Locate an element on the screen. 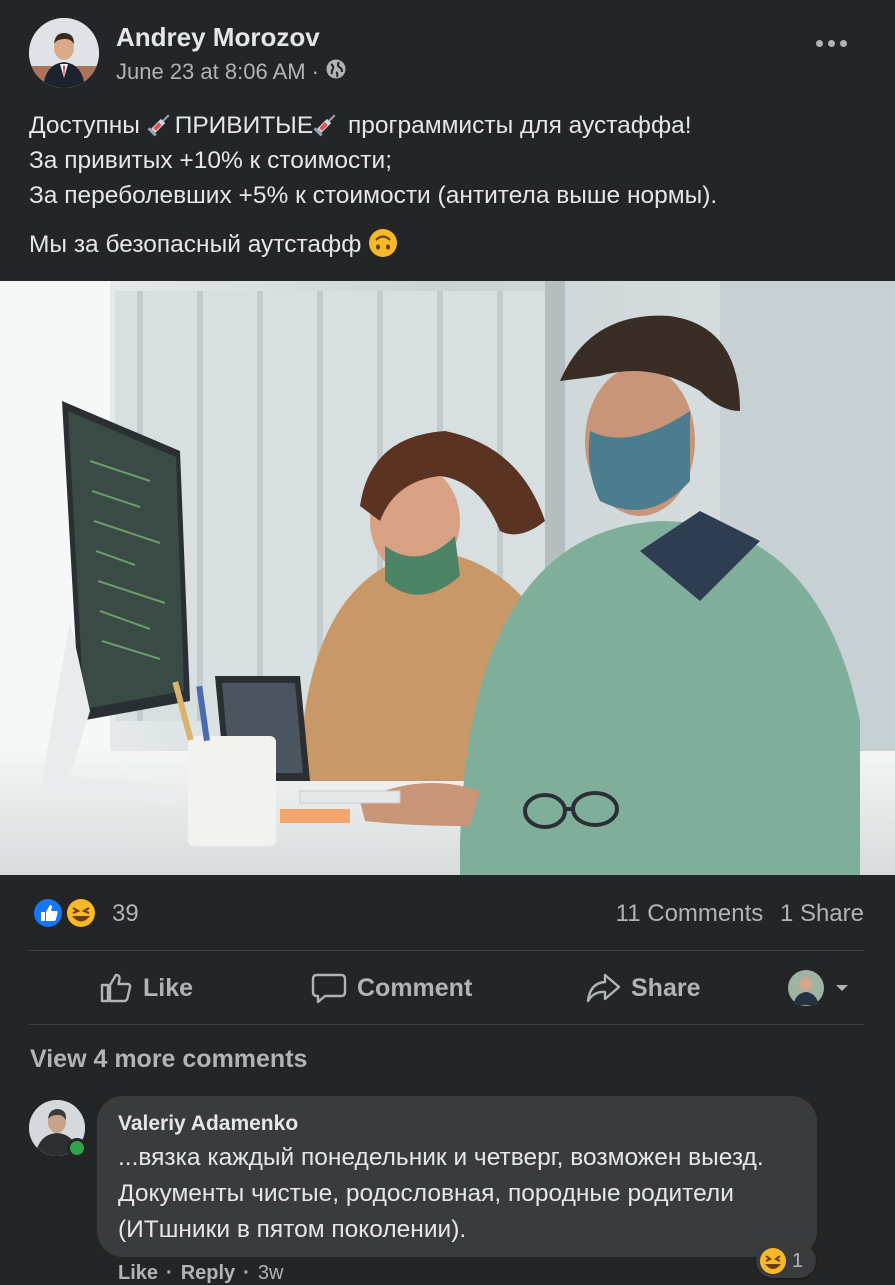  share-button: Share is located at coordinates (642, 988).